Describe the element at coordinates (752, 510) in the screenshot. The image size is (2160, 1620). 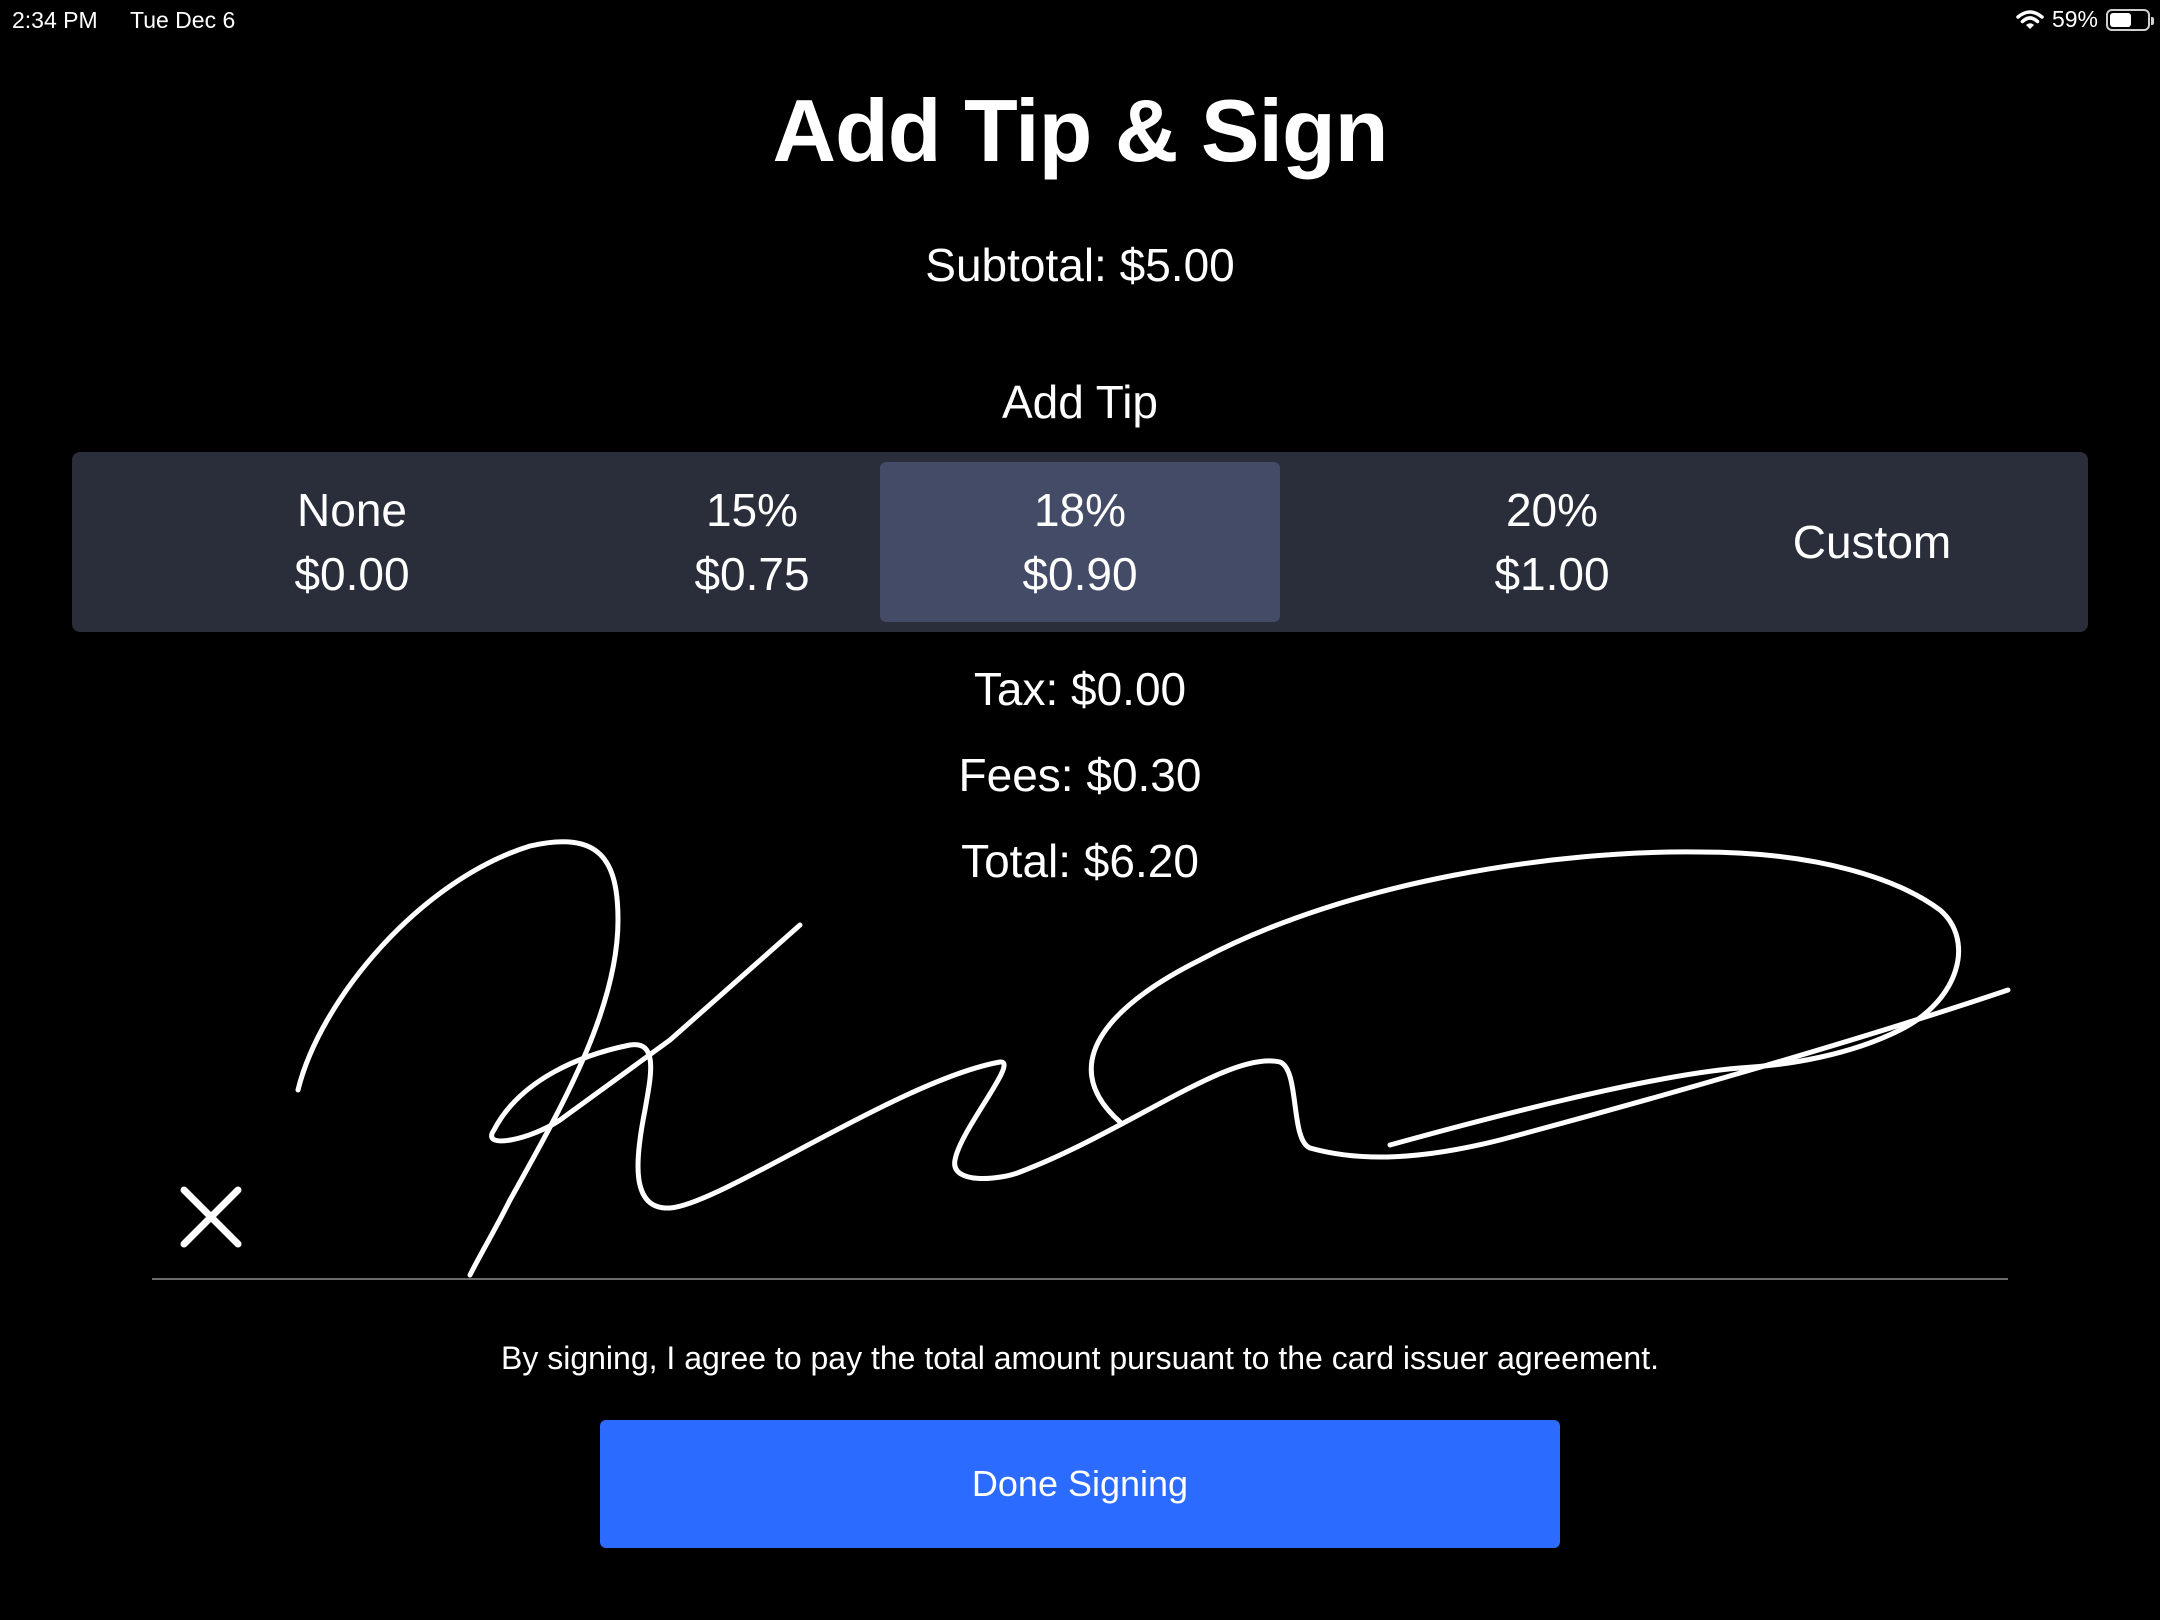
I see `tip-option-label: 15%` at that location.